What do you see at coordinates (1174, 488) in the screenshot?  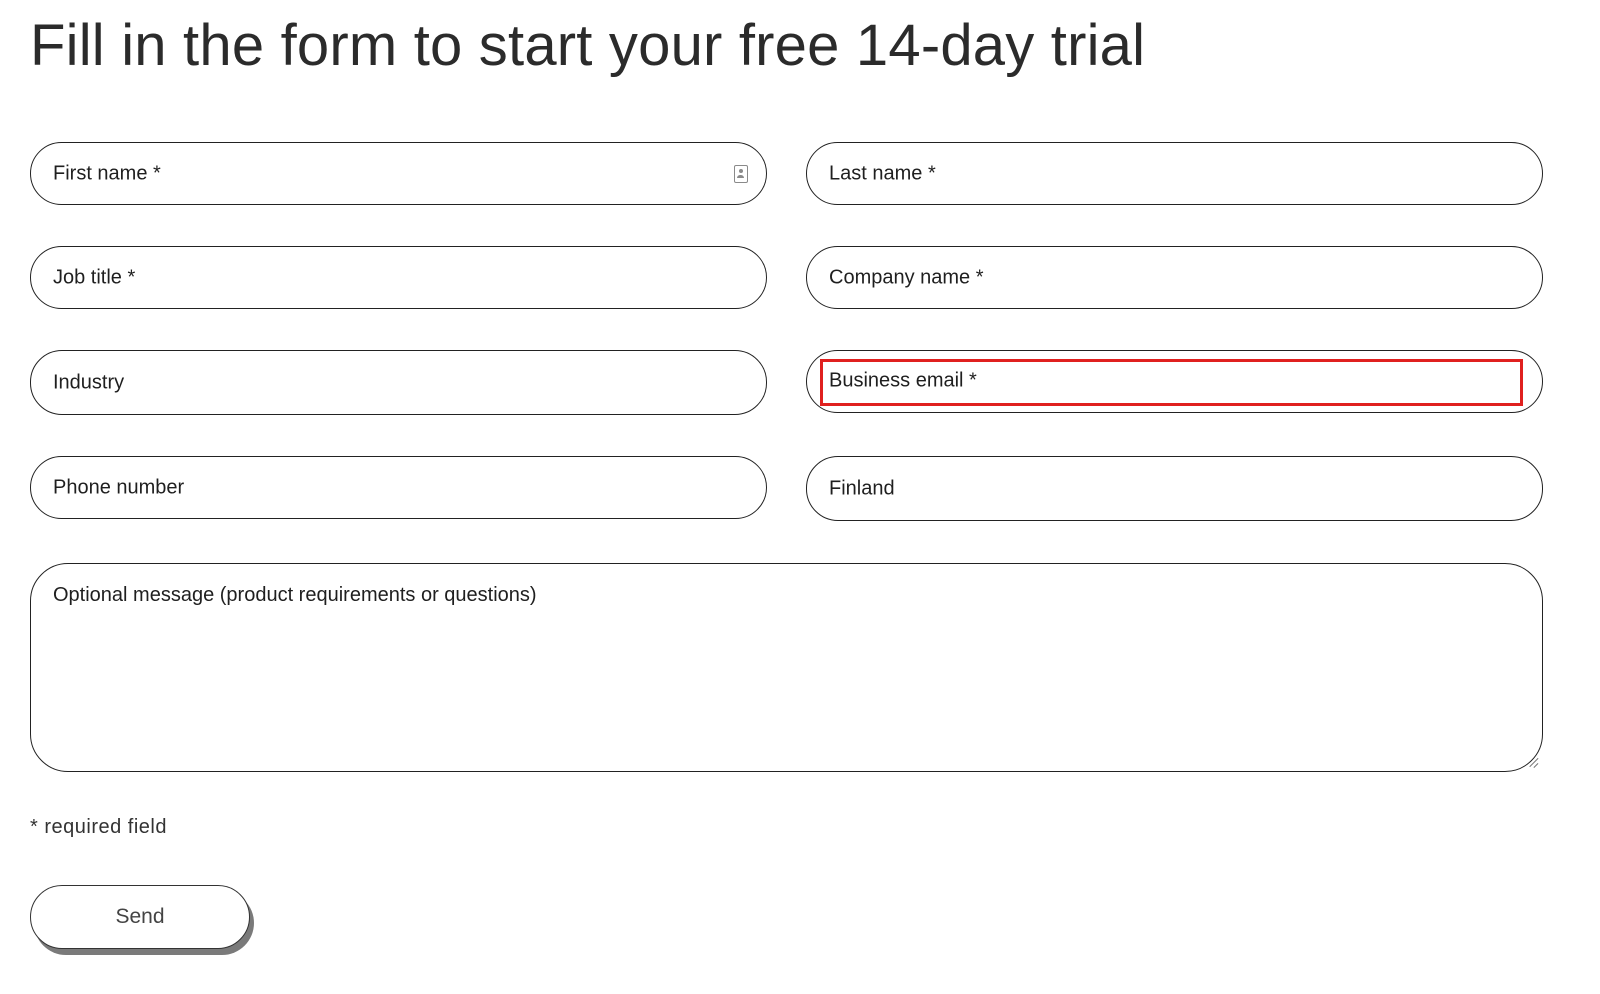 I see `country-select: Finland` at bounding box center [1174, 488].